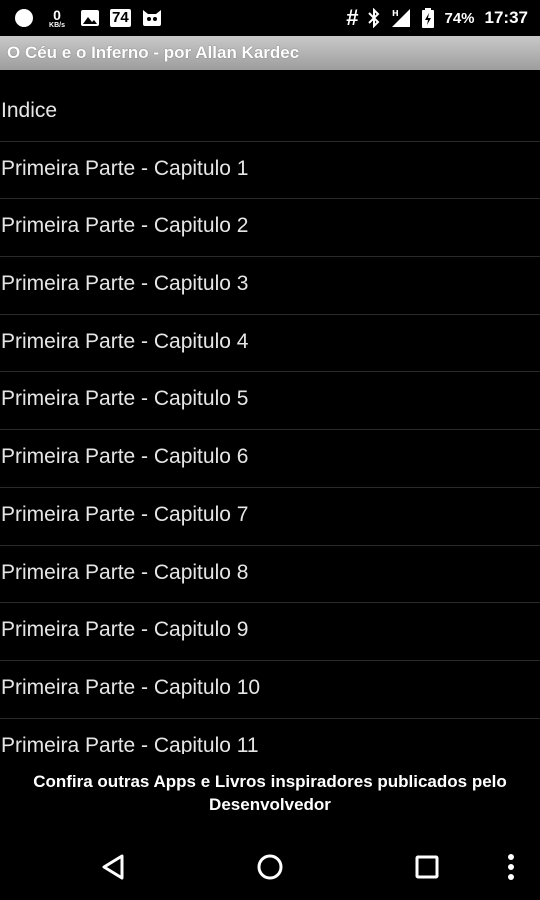 This screenshot has width=540, height=900. I want to click on overflow-menu-button, so click(511, 869).